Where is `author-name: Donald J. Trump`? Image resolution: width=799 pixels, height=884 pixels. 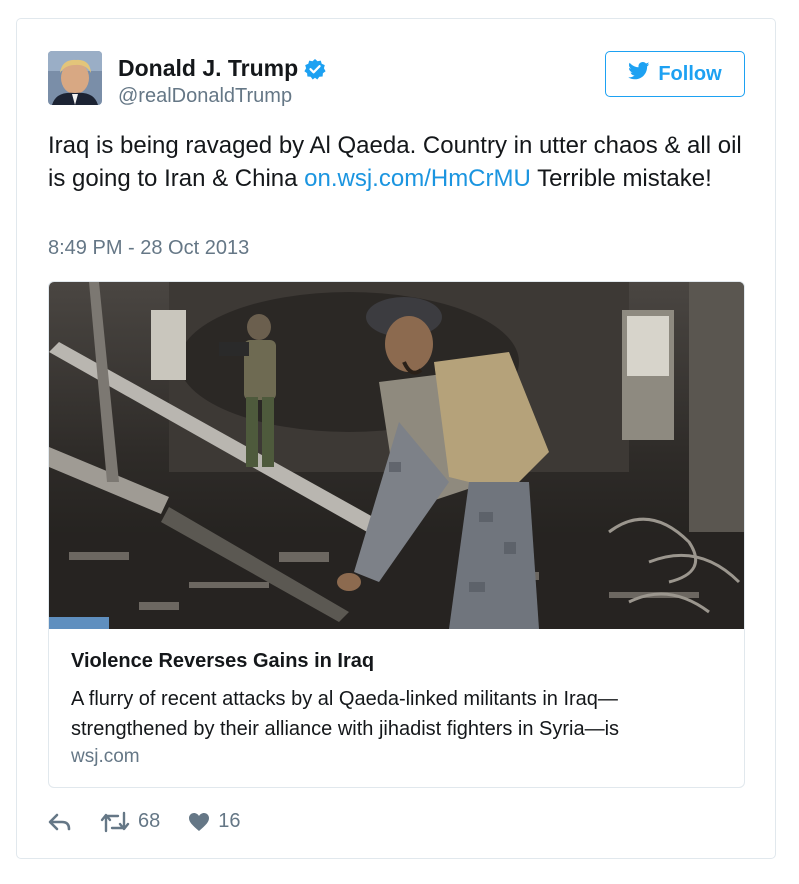
author-name: Donald J. Trump is located at coordinates (208, 68).